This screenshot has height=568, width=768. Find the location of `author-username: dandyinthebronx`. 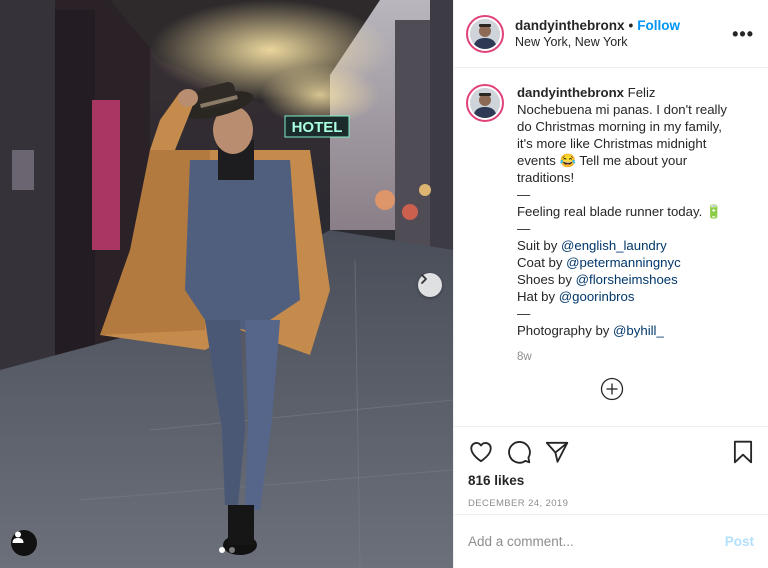

author-username: dandyinthebronx is located at coordinates (570, 25).